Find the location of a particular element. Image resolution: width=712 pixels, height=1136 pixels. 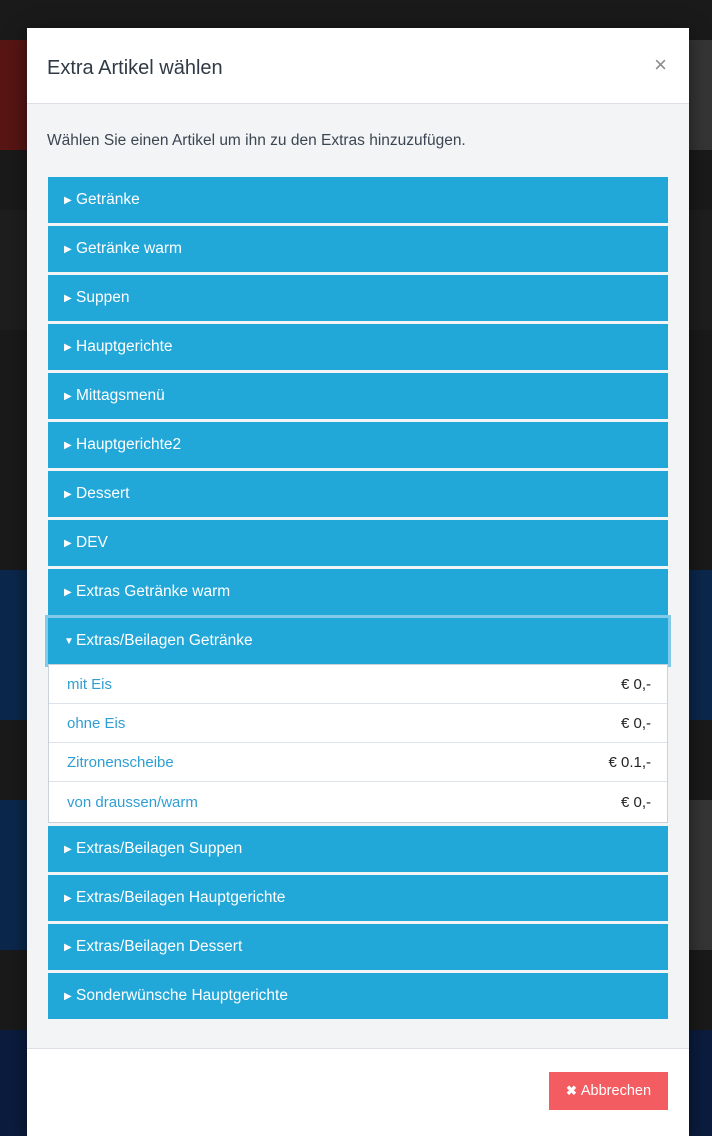

category-label: Extras/Beilagen Getränke is located at coordinates (164, 640).